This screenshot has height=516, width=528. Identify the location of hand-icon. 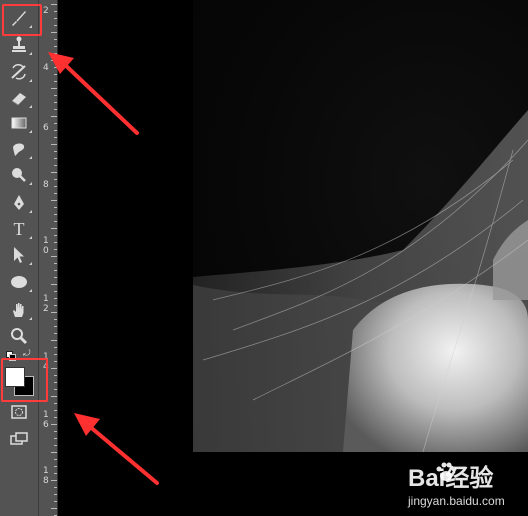
(18, 310).